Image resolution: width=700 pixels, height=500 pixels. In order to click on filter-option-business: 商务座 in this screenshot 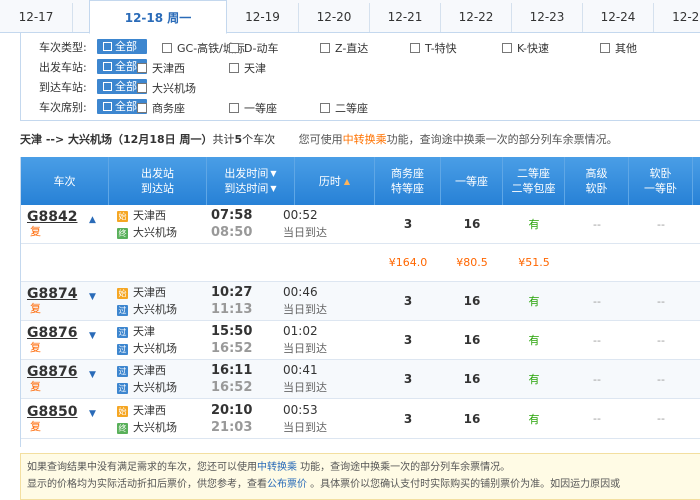, I will do `click(161, 108)`.